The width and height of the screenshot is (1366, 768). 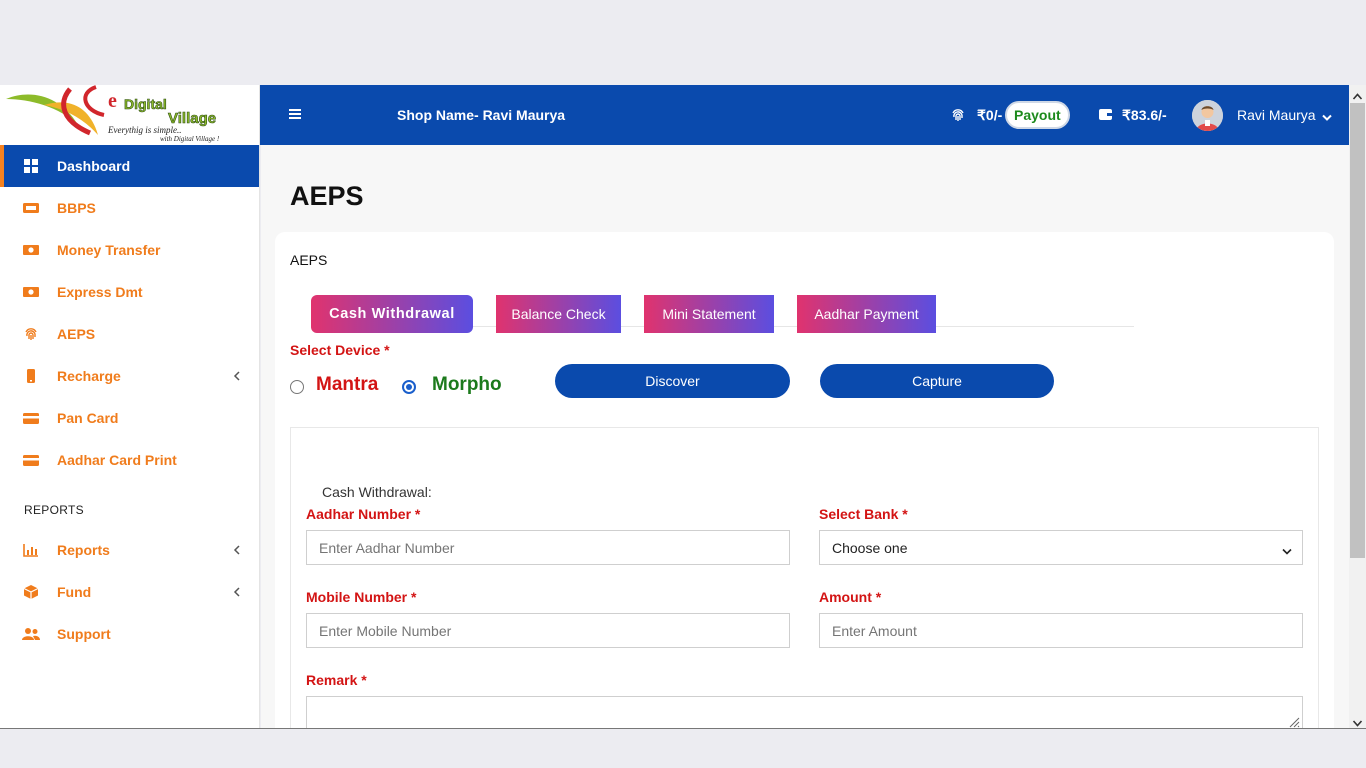 I want to click on browser-top-gap, so click(x=683, y=42).